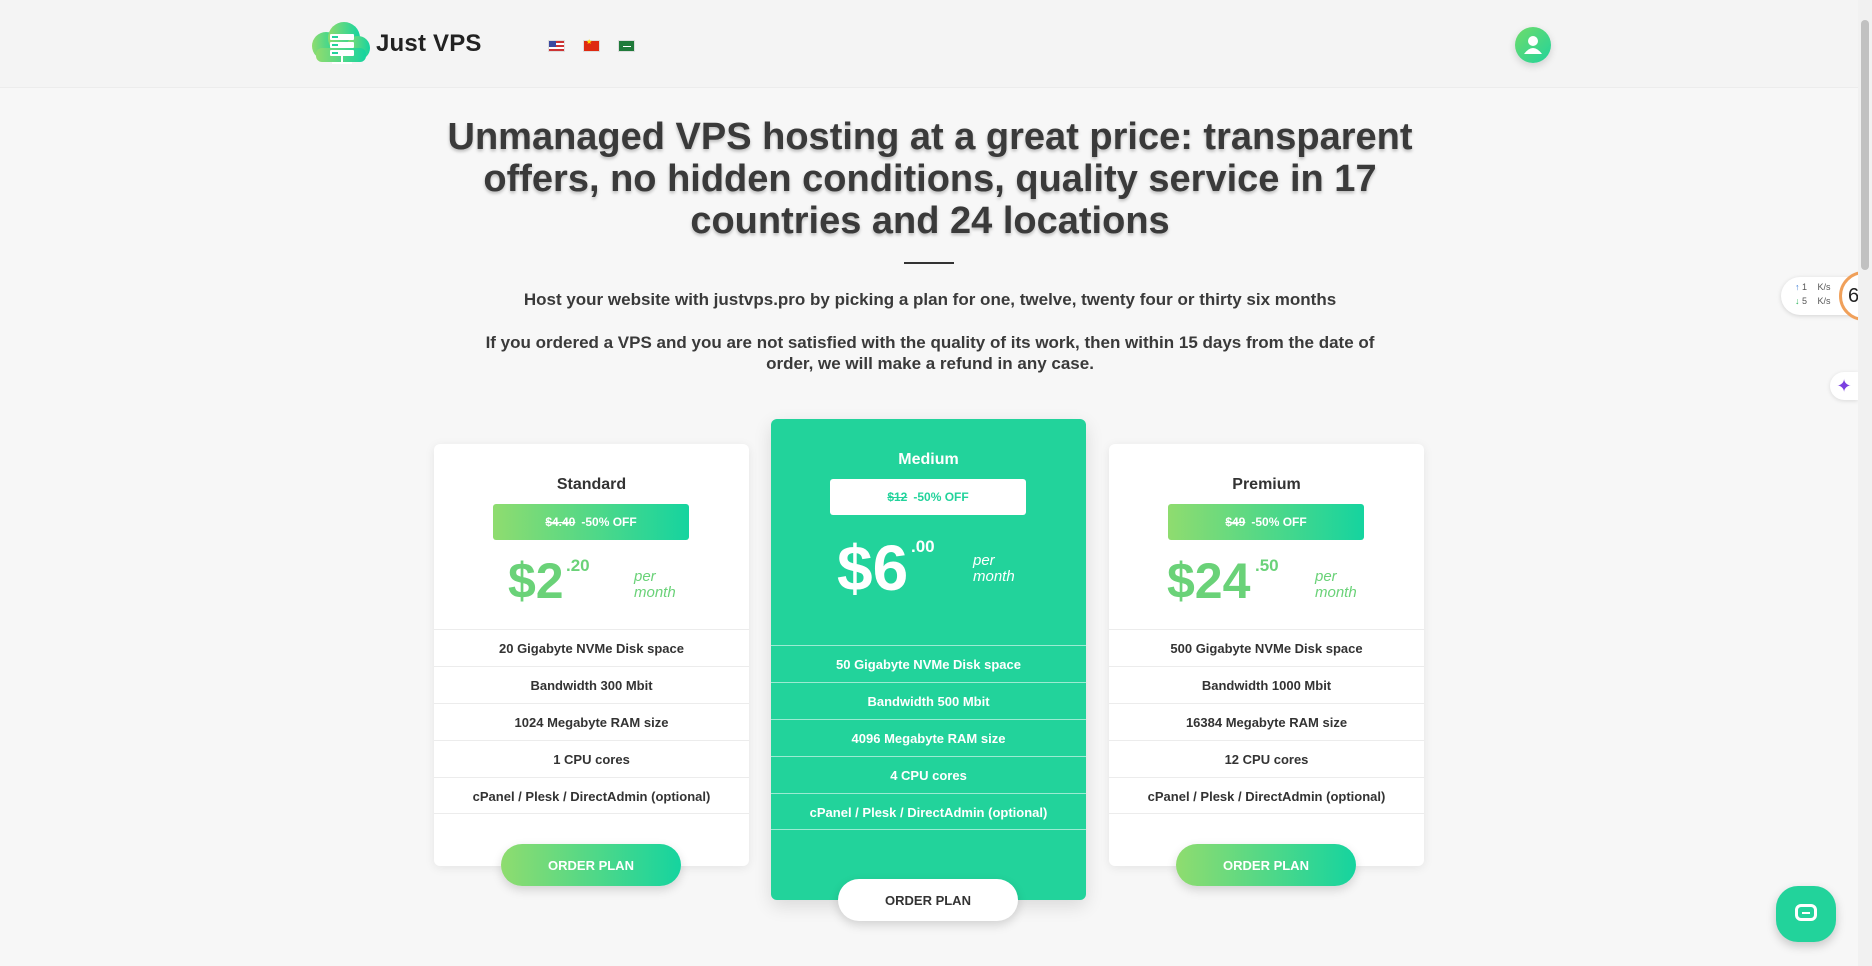 The height and width of the screenshot is (966, 1872). I want to click on old-price: $12, so click(897, 497).